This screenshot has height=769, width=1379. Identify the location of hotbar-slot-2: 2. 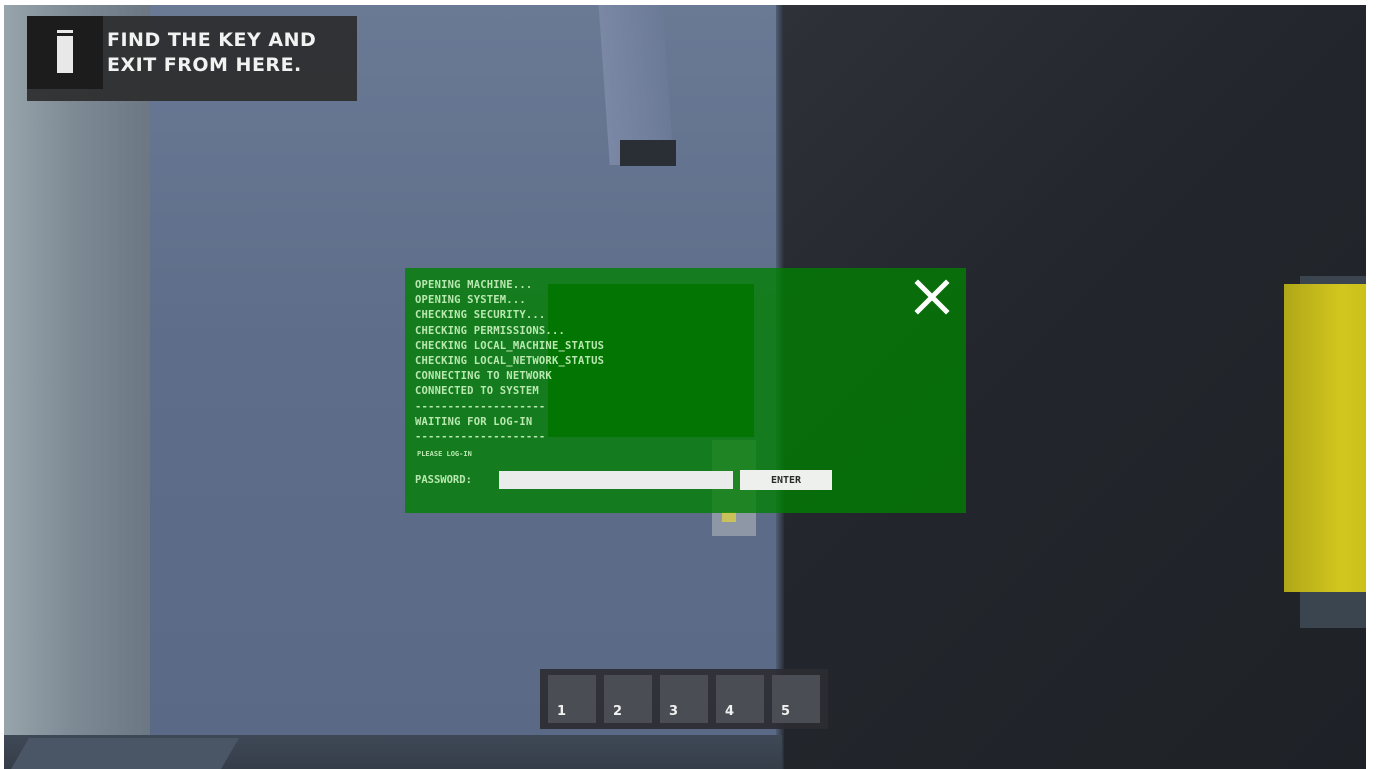
(628, 699).